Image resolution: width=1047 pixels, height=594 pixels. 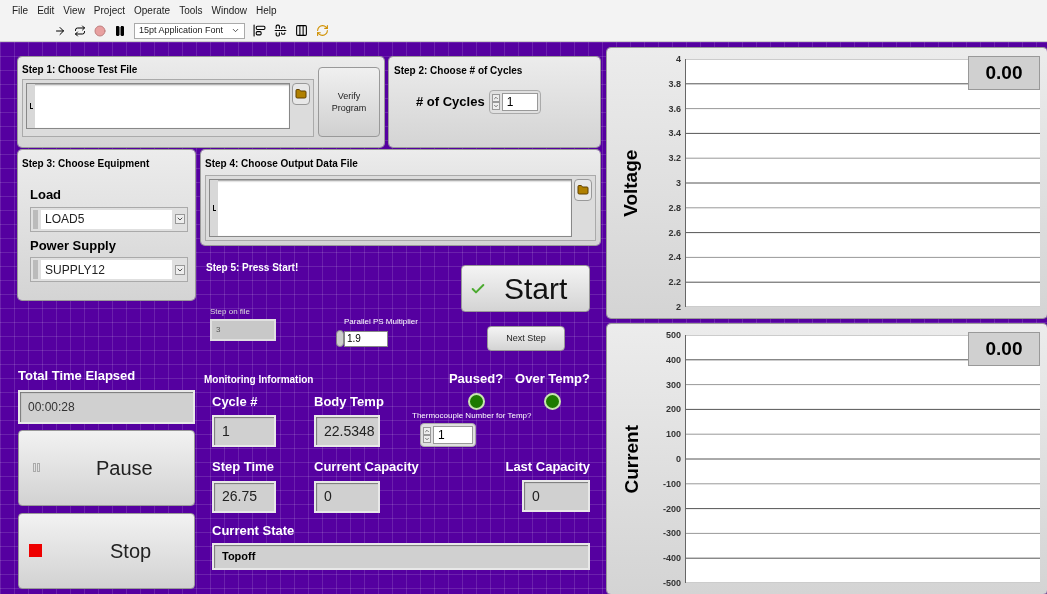 I want to click on run-icon, so click(x=60, y=30).